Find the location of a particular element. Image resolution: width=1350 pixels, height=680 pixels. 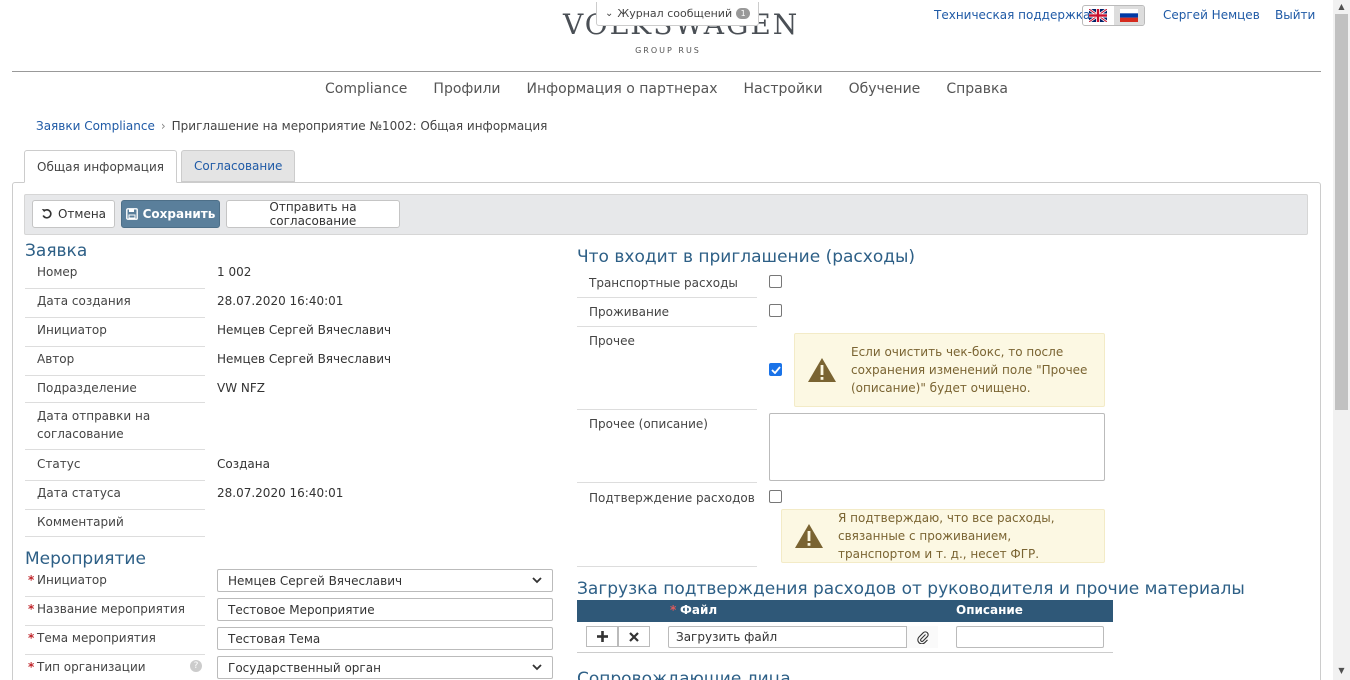

other-checkbox is located at coordinates (775, 369).